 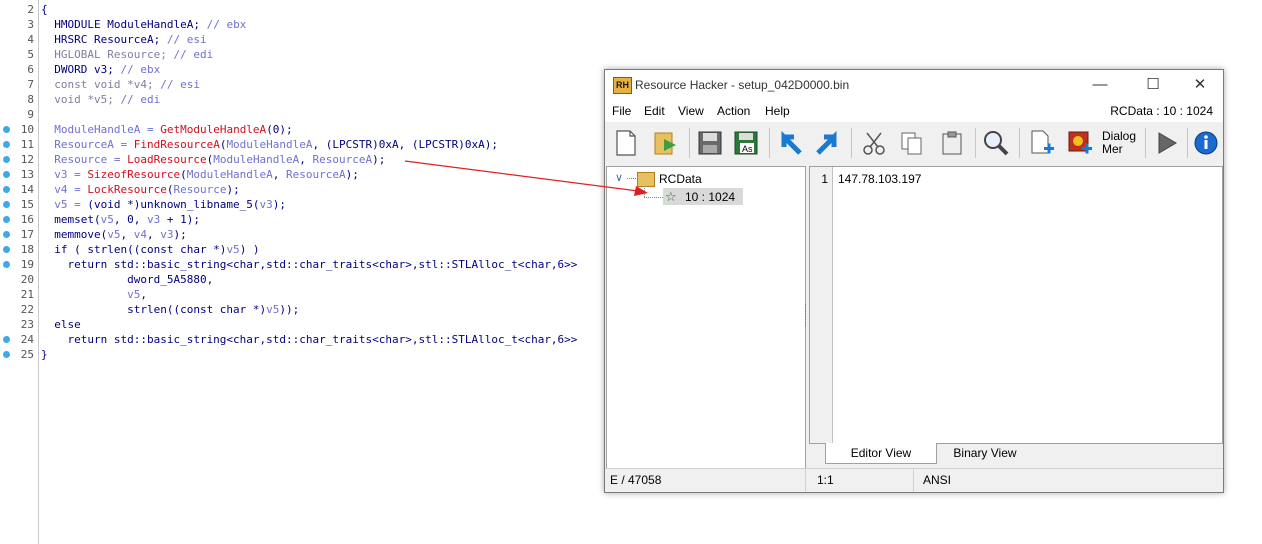 I want to click on code-line: memset(v5, 0, v3 + 1);, so click(x=120, y=219).